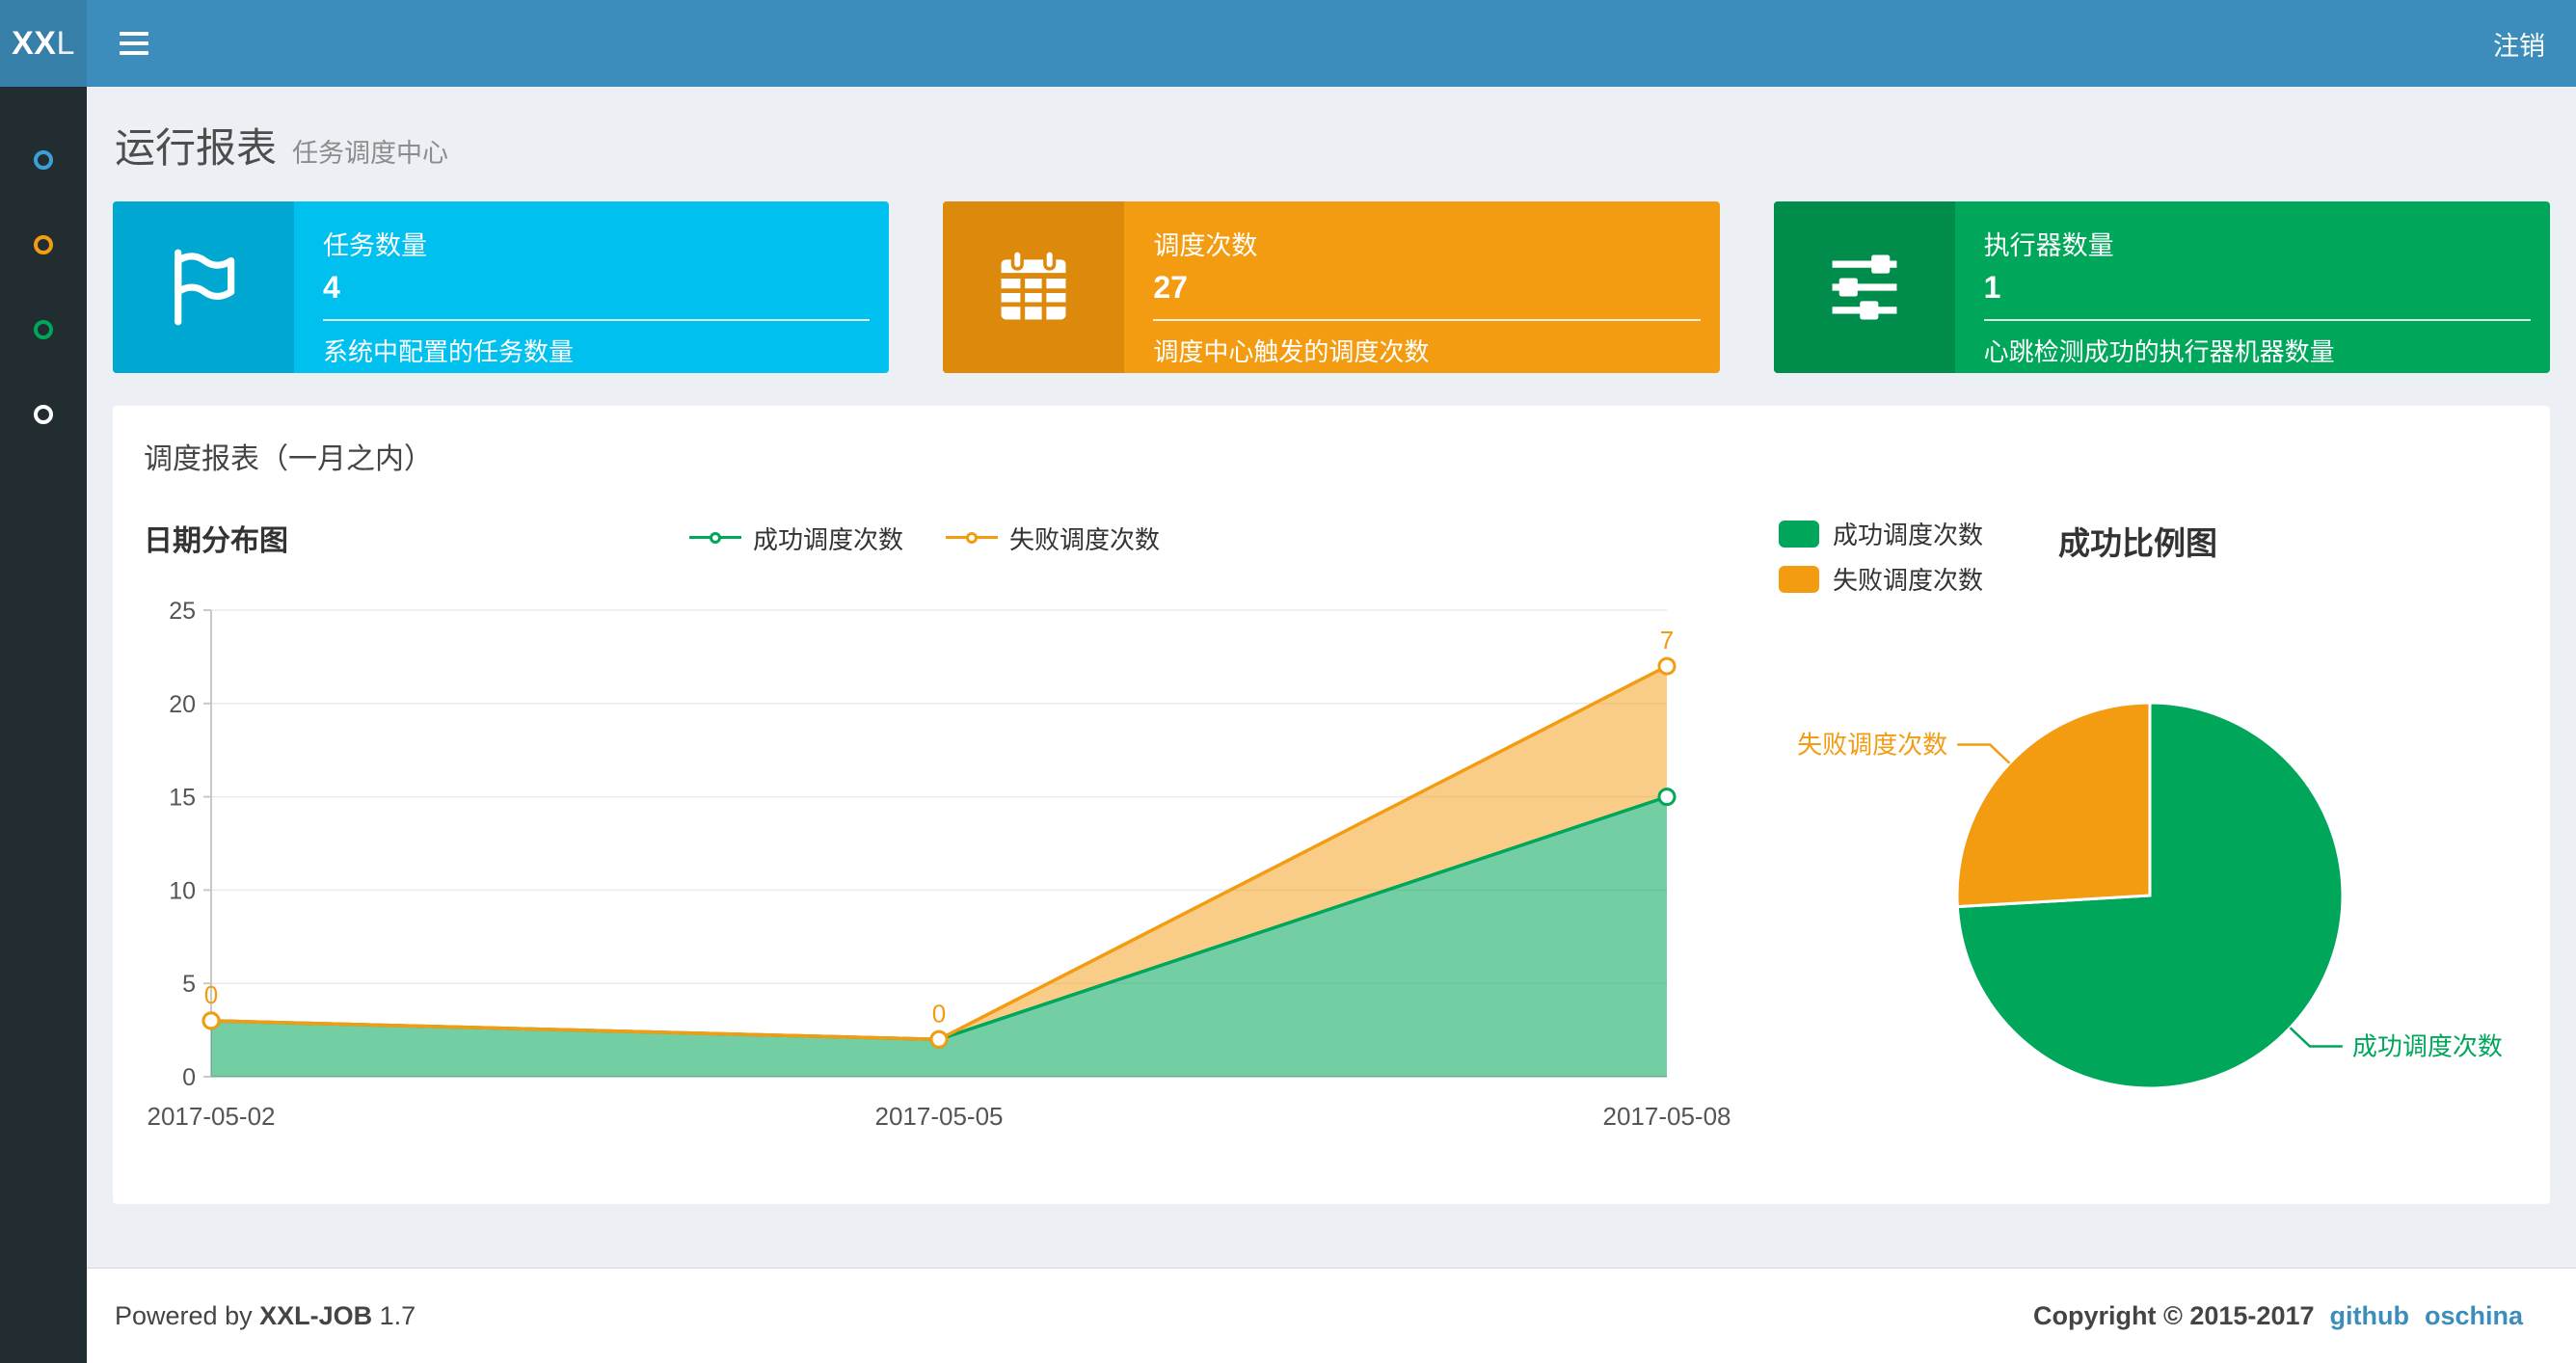 The width and height of the screenshot is (2576, 1363). I want to click on app-logo: XX L, so click(44, 43).